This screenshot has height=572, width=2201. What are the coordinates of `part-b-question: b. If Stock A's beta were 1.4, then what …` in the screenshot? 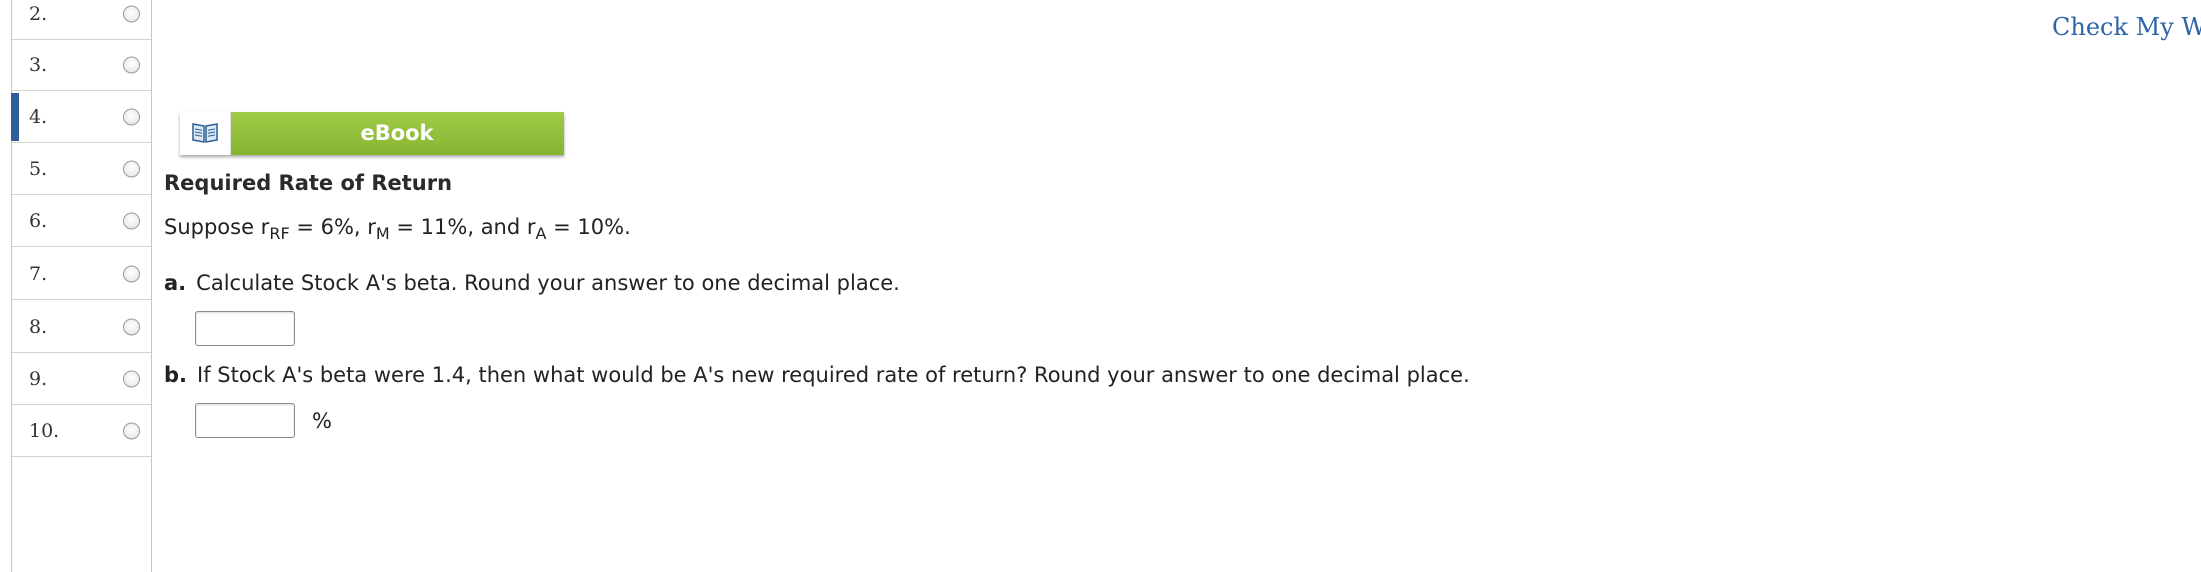 It's located at (817, 375).